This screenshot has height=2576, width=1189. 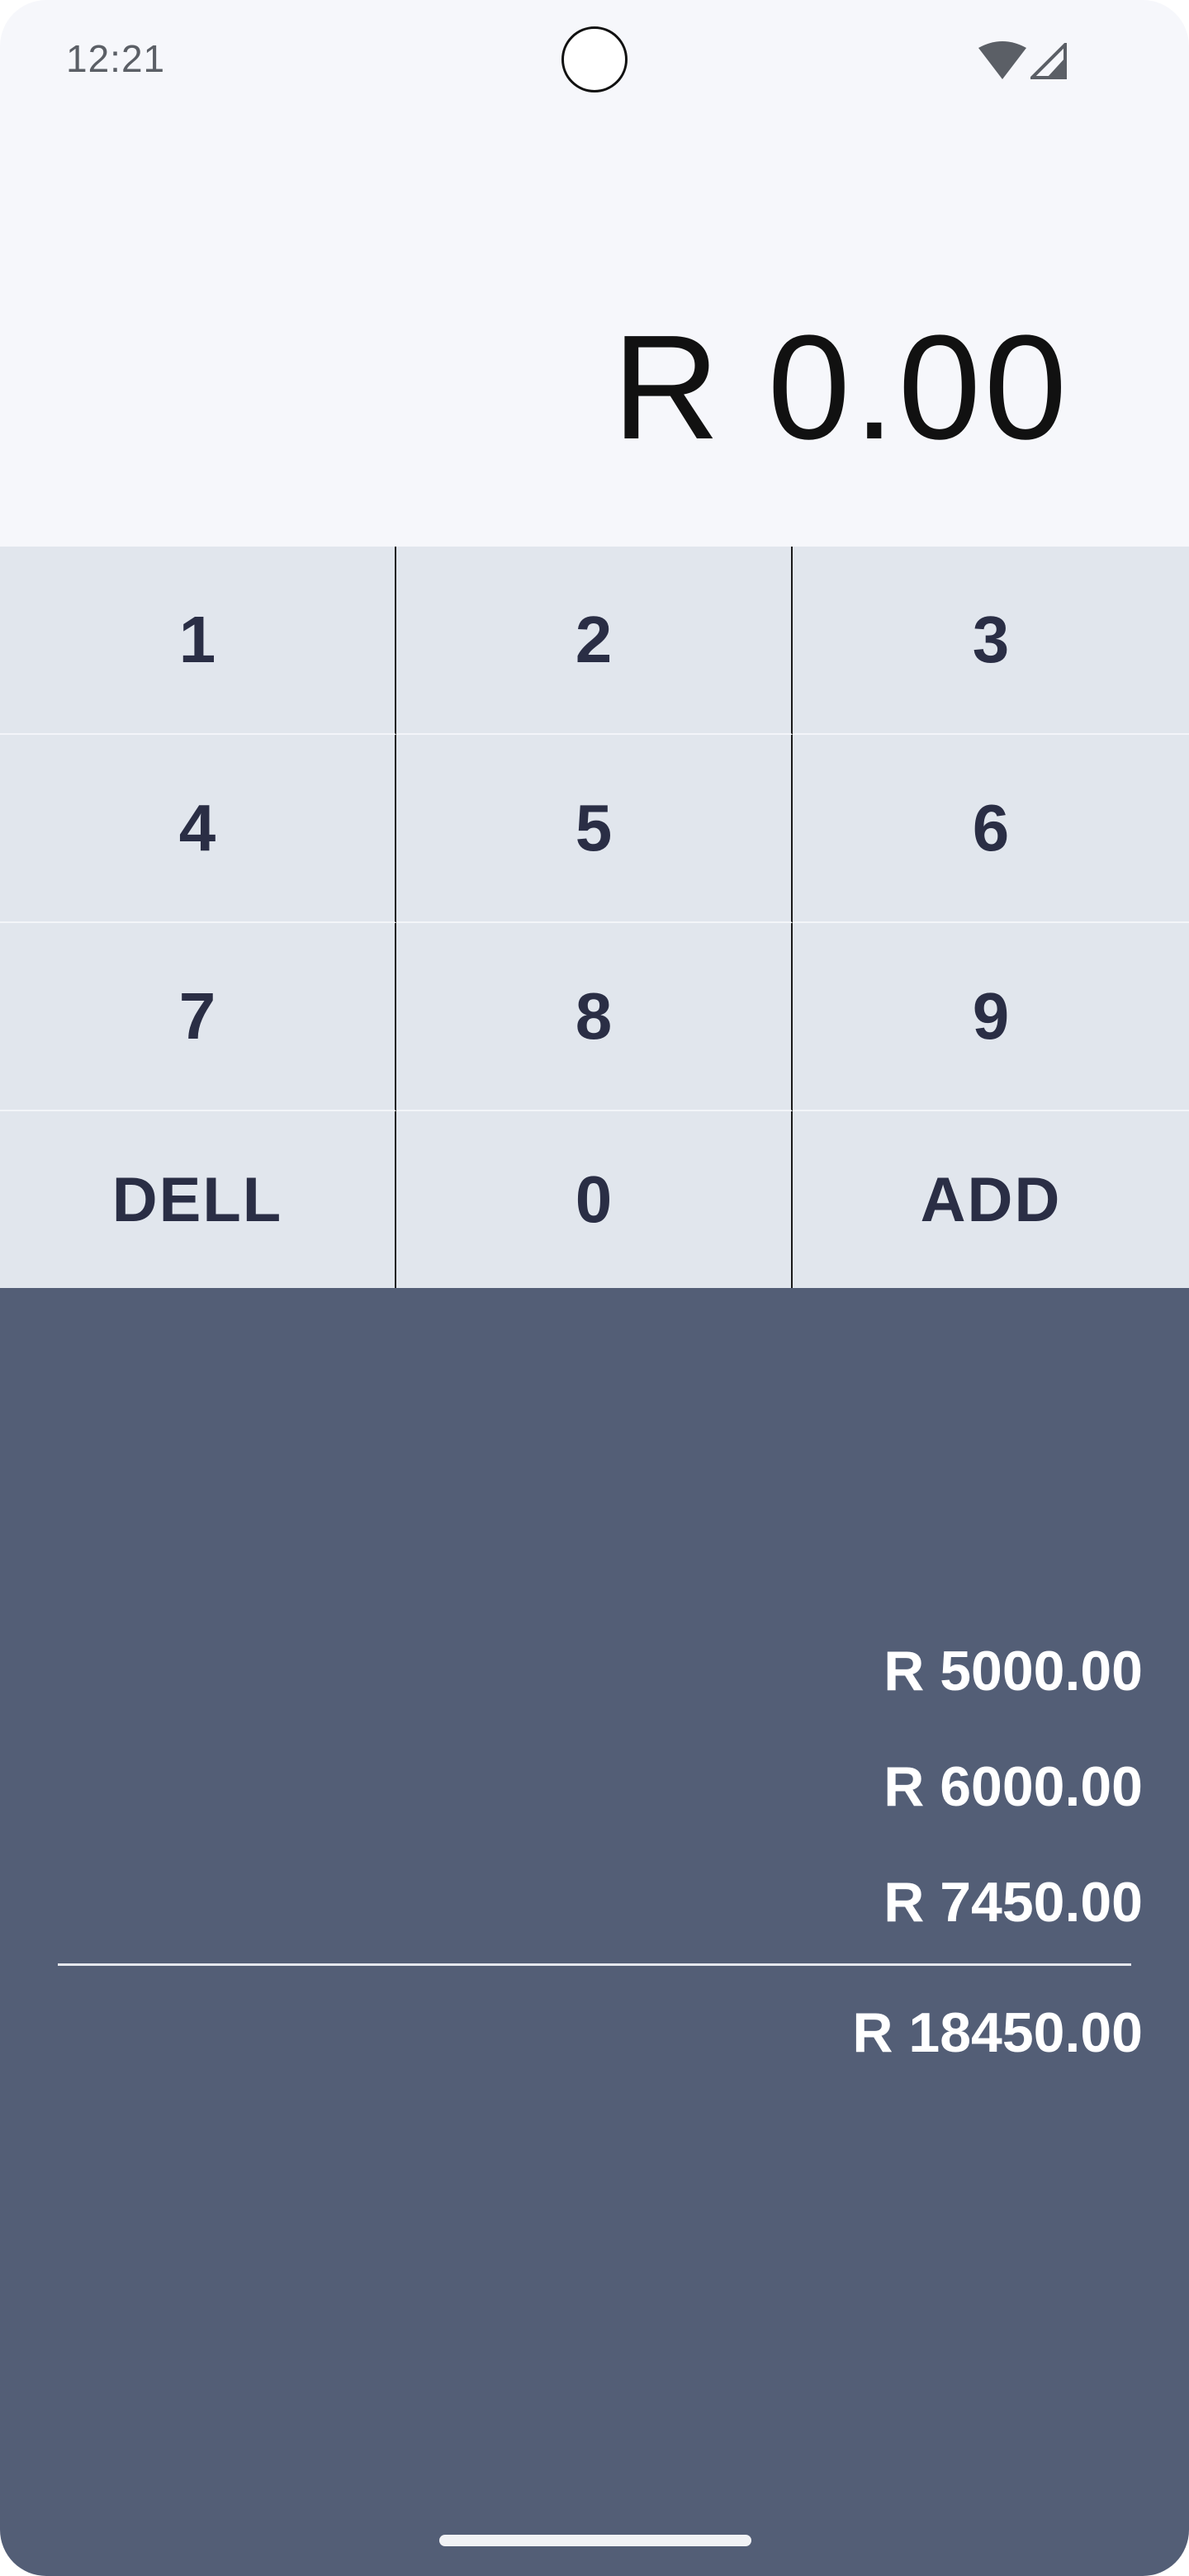 I want to click on key-9: 9, so click(x=991, y=1017).